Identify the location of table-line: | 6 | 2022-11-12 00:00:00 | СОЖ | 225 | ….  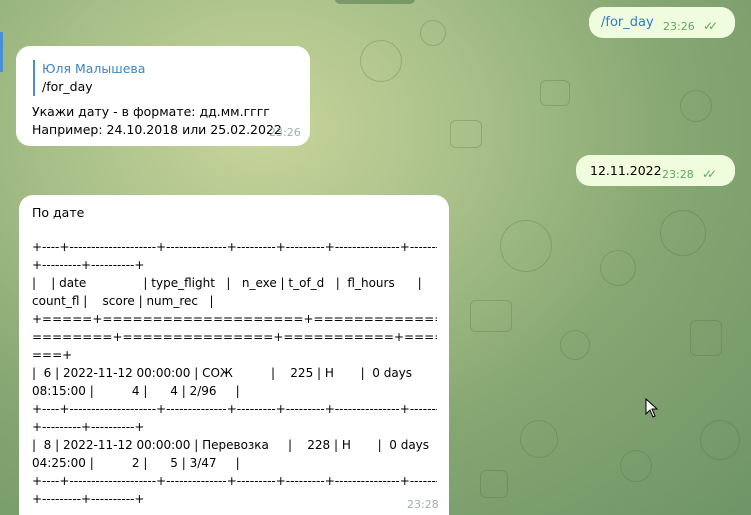
(222, 373).